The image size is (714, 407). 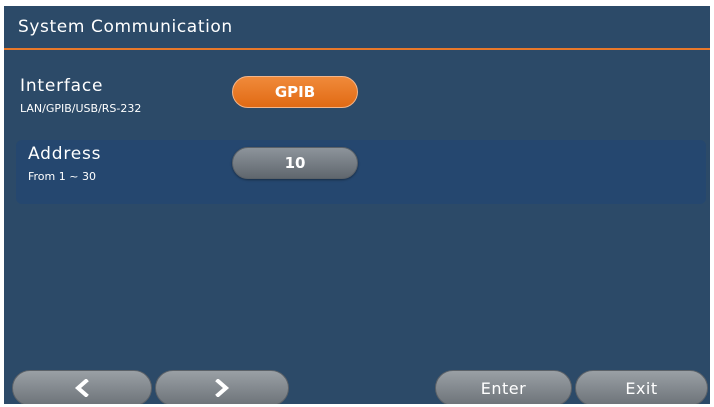 What do you see at coordinates (62, 176) in the screenshot?
I see `address-range-hint: From 1 ~ 30` at bounding box center [62, 176].